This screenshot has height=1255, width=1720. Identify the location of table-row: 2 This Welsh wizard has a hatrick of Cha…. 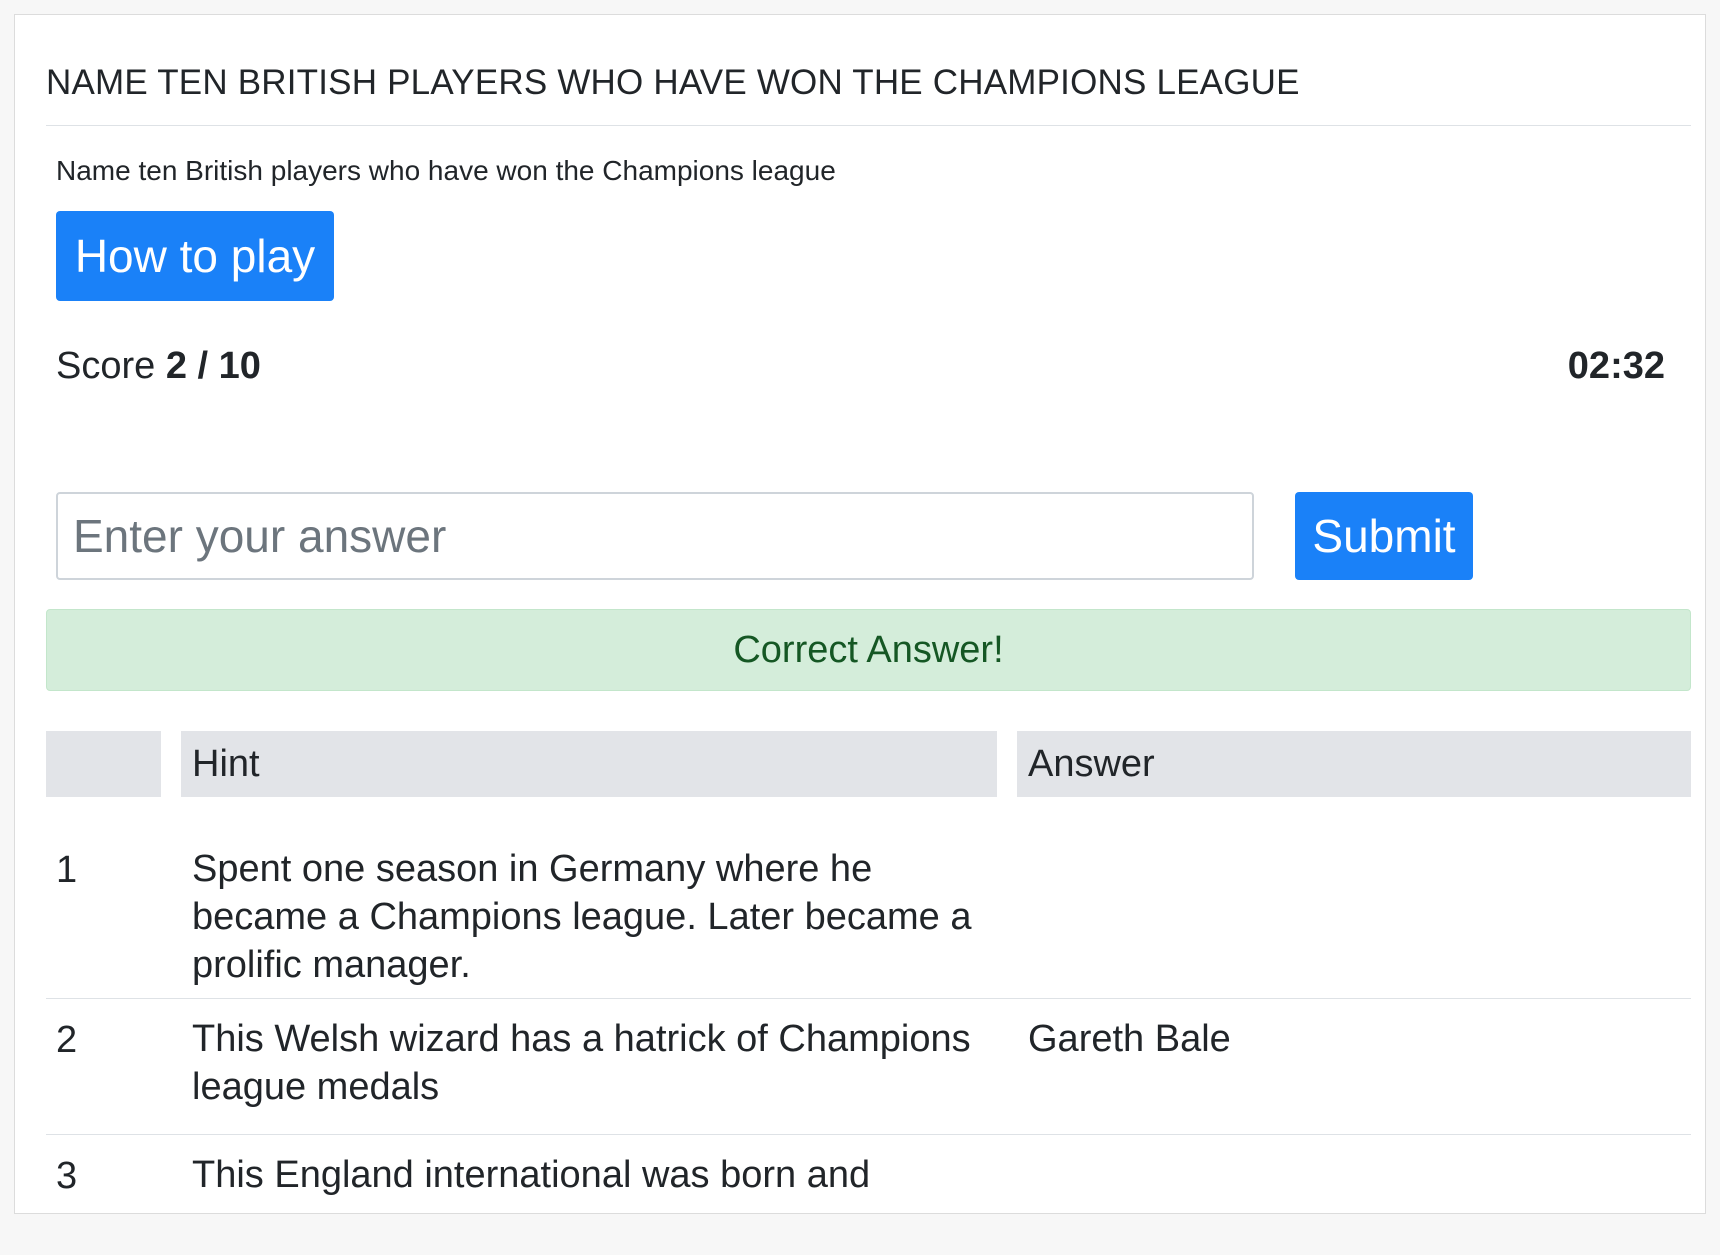
(868, 1067).